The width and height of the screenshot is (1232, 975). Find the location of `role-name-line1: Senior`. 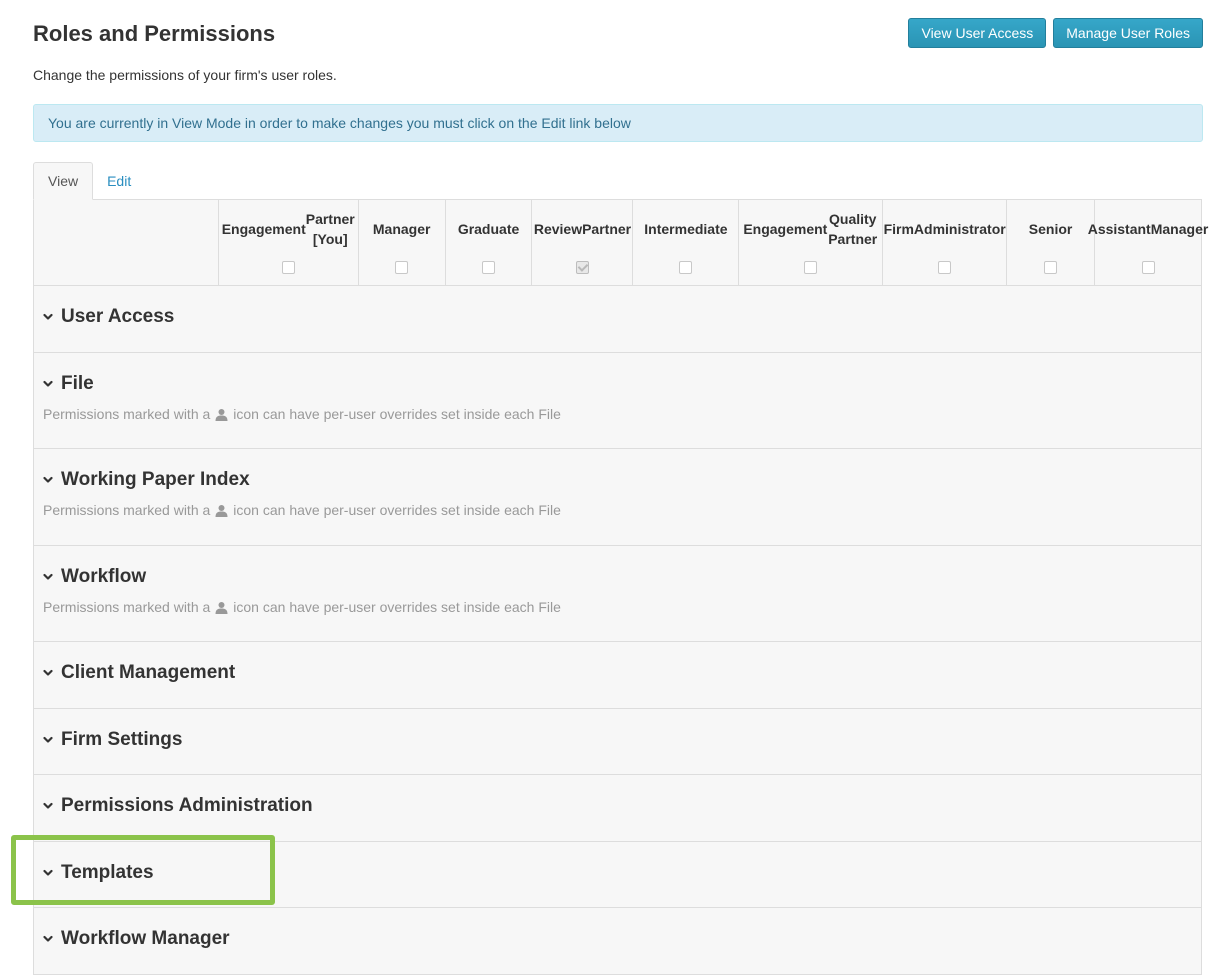

role-name-line1: Senior is located at coordinates (1050, 229).